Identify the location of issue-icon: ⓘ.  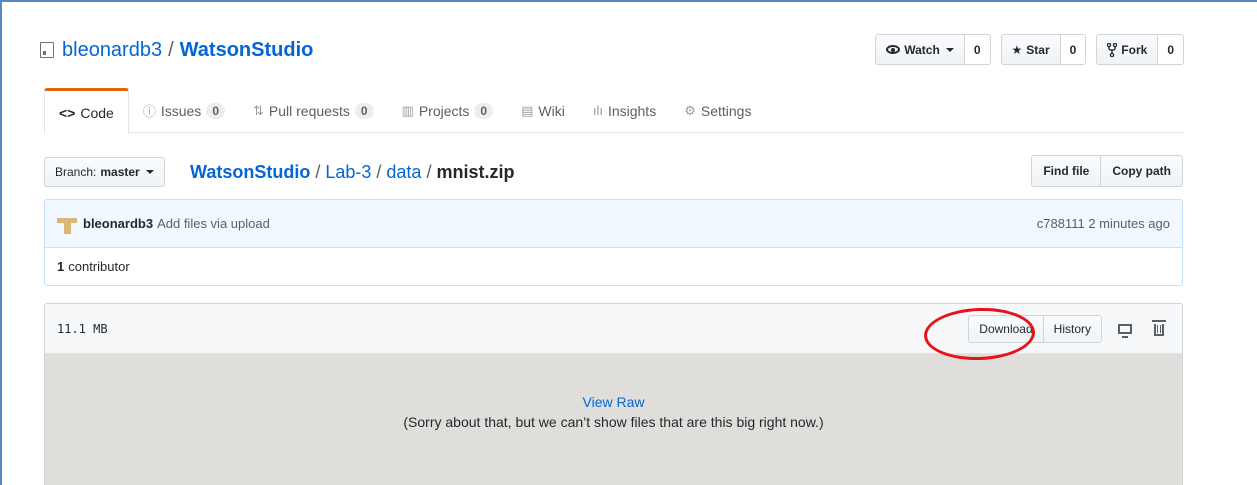
(149, 111).